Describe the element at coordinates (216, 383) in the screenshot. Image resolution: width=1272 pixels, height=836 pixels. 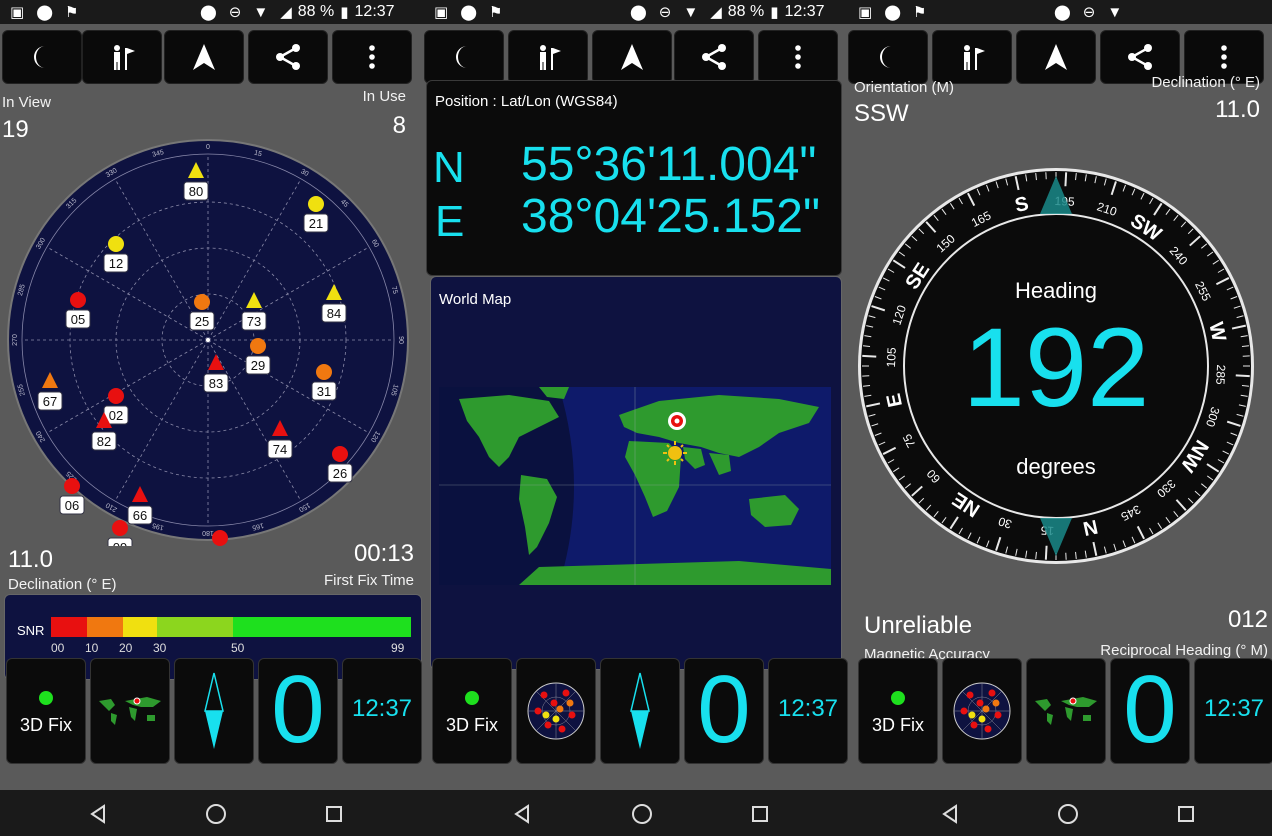
I see `satellite-id: 83` at that location.